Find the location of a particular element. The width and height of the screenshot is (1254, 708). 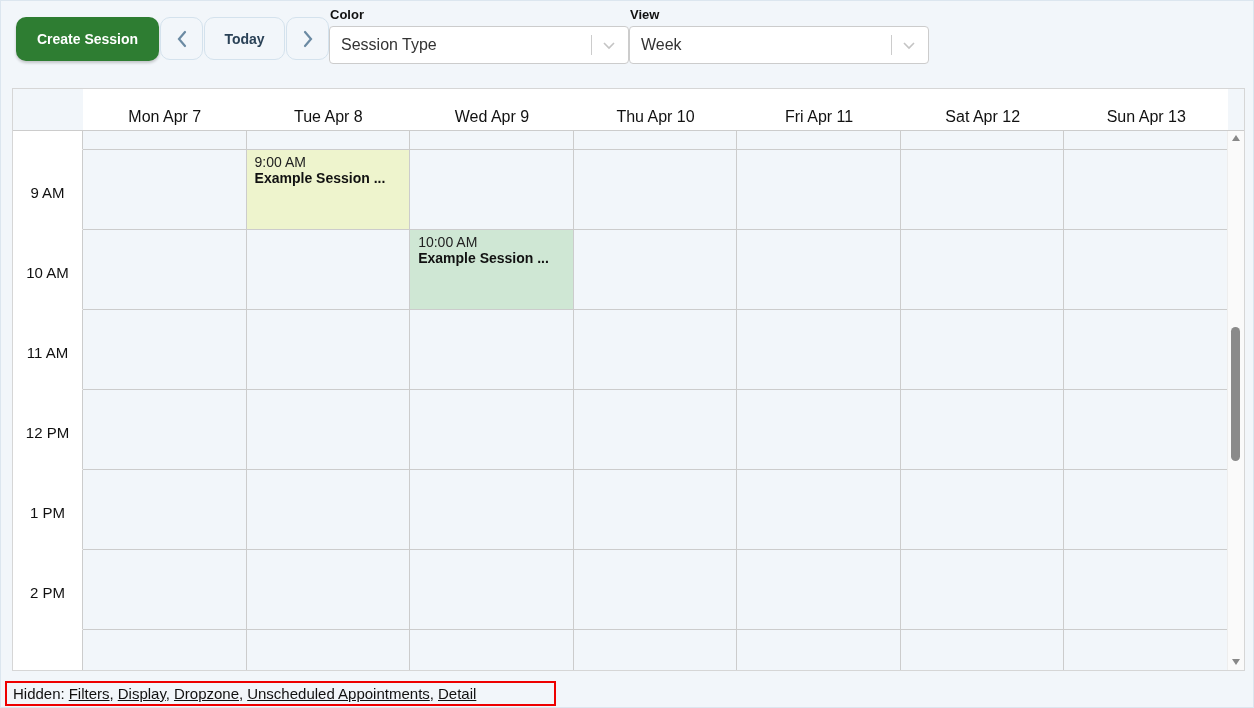

time-label: 11 AM is located at coordinates (47, 352).